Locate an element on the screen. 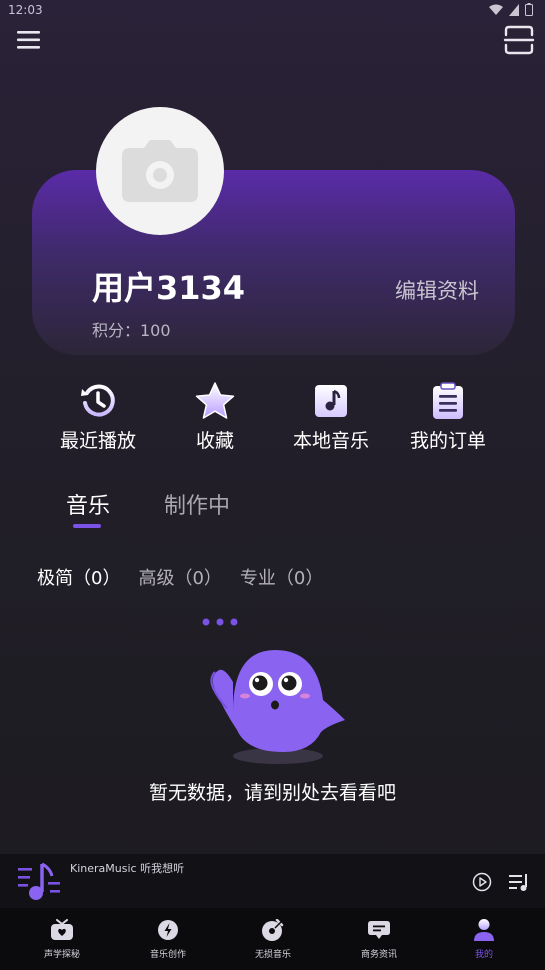  filter-advanced: 高级（0） is located at coordinates (179, 577).